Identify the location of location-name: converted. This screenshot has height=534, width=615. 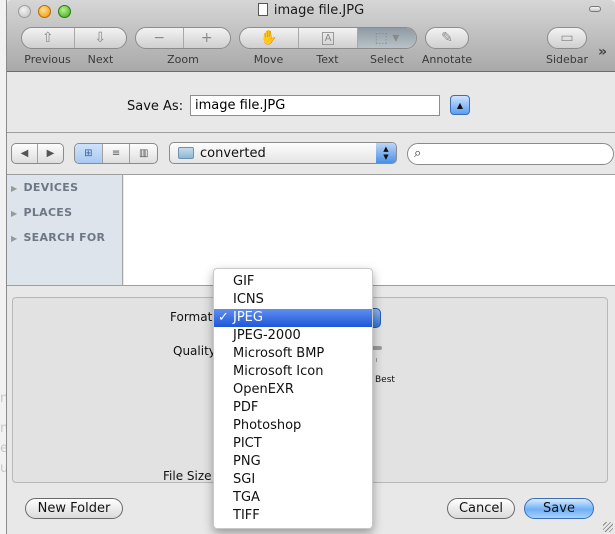
(233, 153).